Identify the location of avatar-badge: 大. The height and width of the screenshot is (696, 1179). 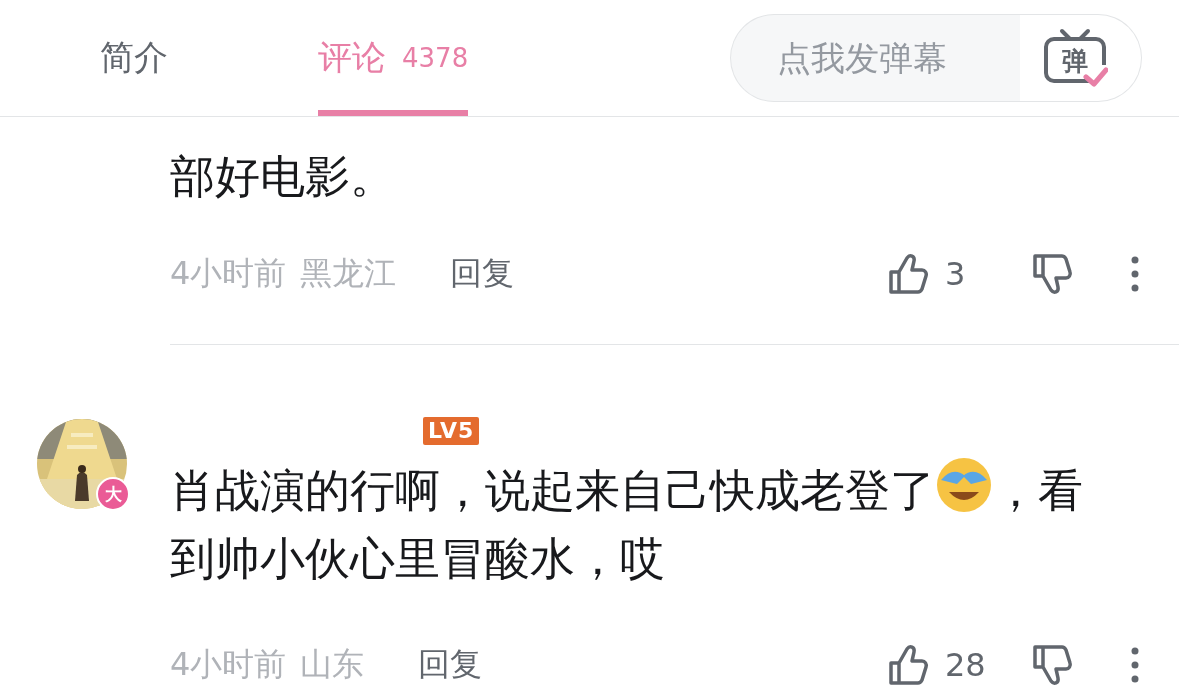
(113, 494).